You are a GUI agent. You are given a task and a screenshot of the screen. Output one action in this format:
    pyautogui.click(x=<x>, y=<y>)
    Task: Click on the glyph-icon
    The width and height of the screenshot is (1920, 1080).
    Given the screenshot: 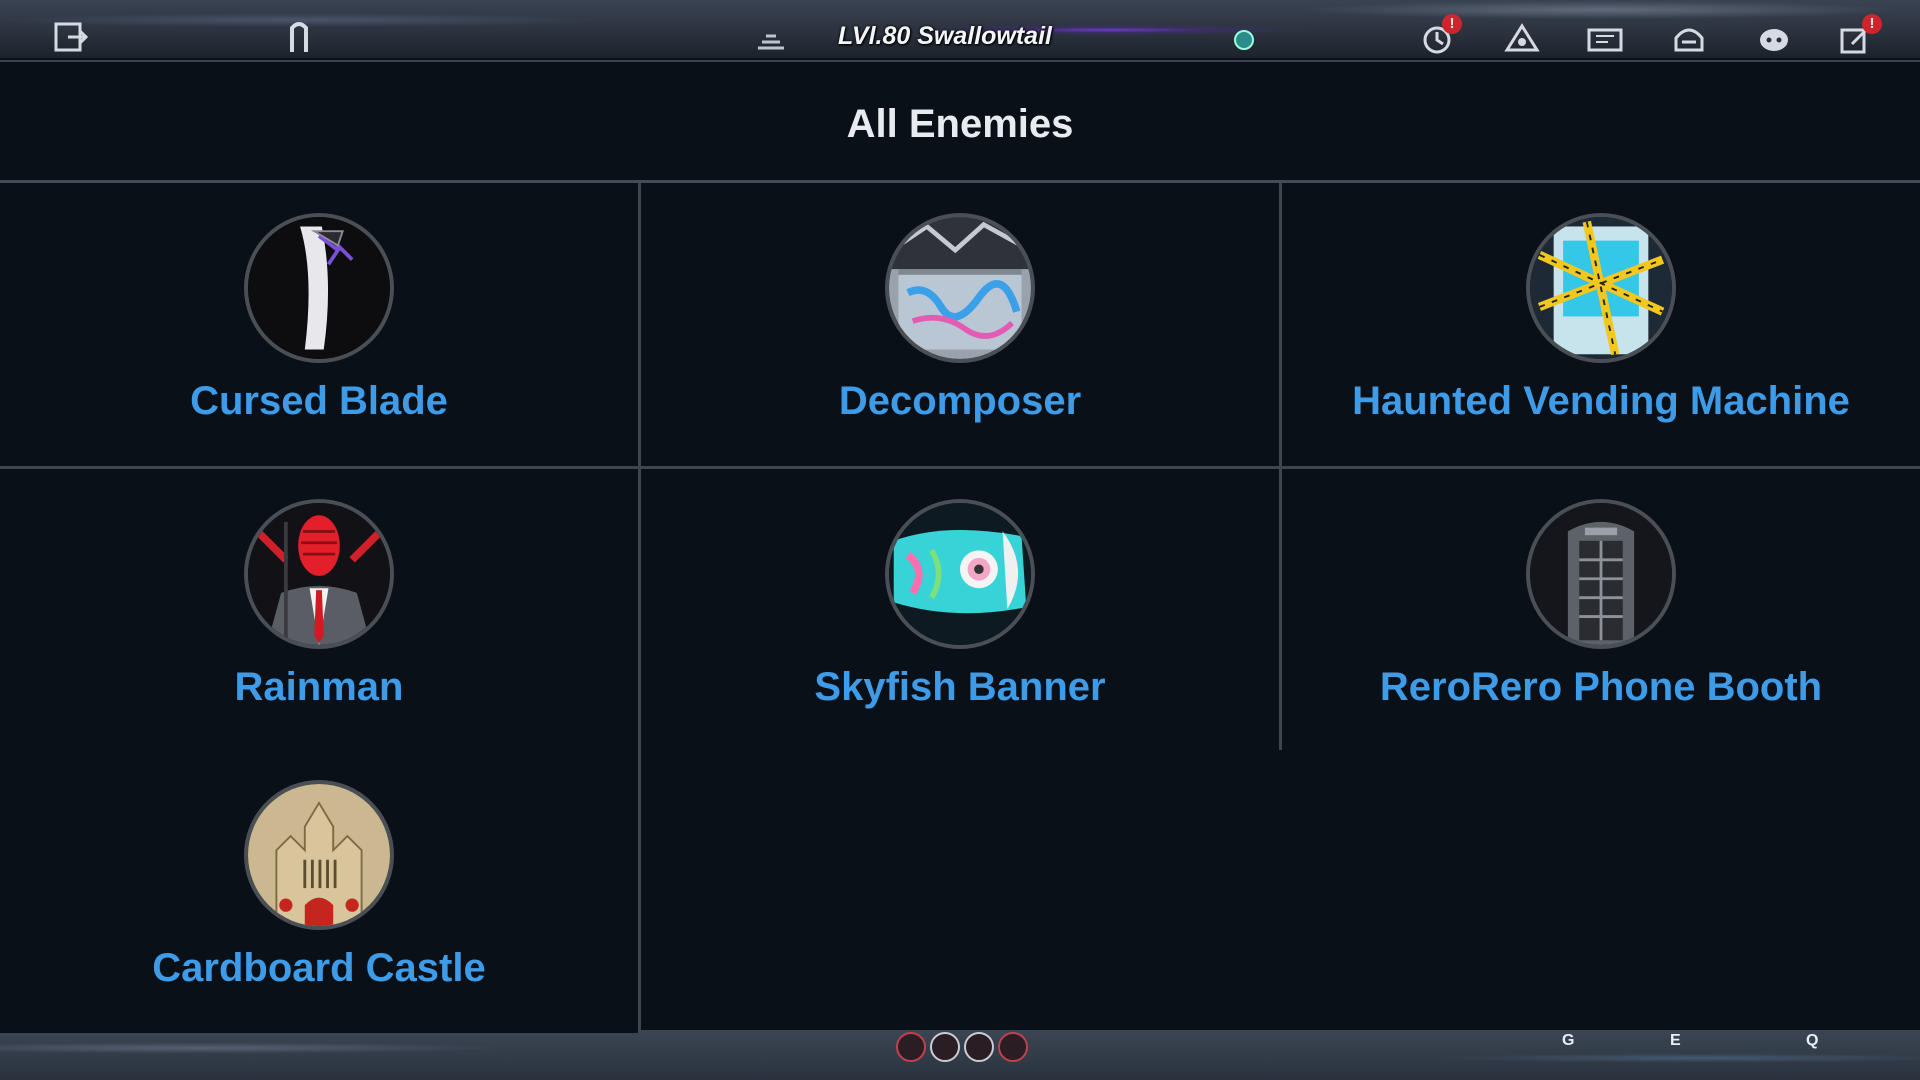 What is the action you would take?
    pyautogui.click(x=299, y=37)
    